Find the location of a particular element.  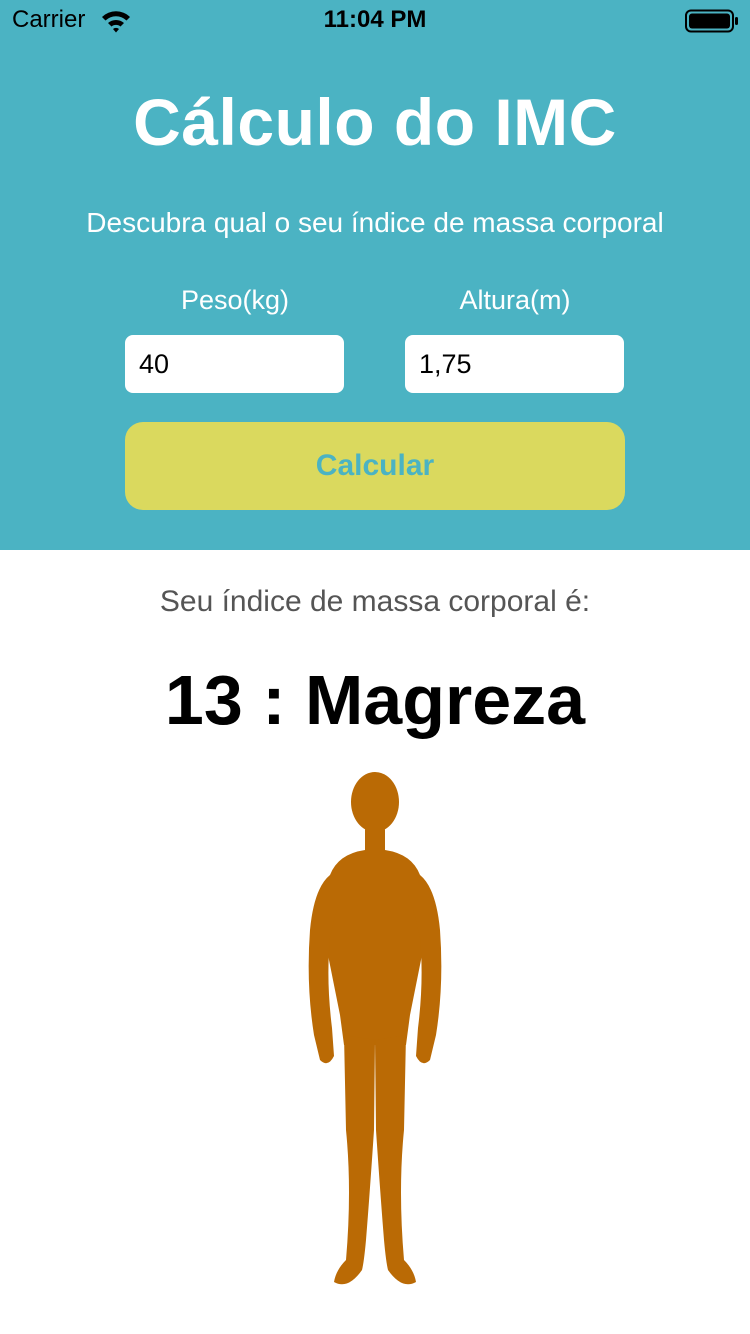

result-value: 13 : Magreza is located at coordinates (375, 700).